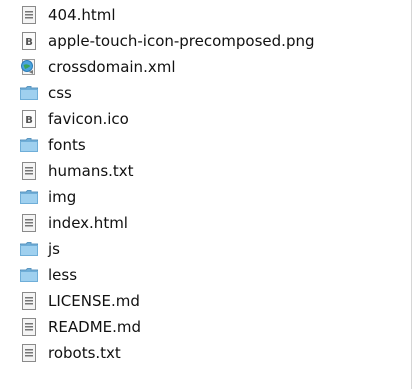 Image resolution: width=412 pixels, height=389 pixels. Describe the element at coordinates (88, 223) in the screenshot. I see `file-name: index.html` at that location.